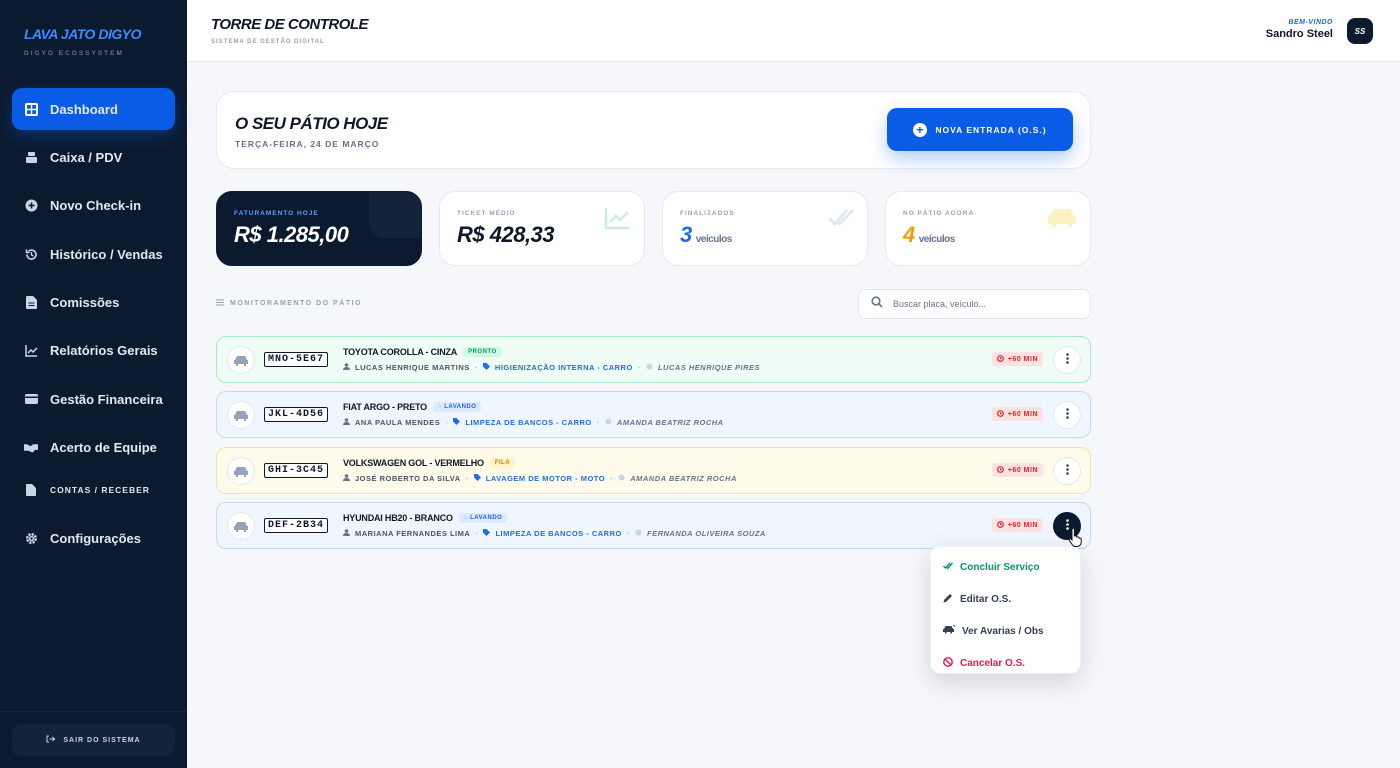  Describe the element at coordinates (1360, 31) in the screenshot. I see `avatar: SS` at that location.